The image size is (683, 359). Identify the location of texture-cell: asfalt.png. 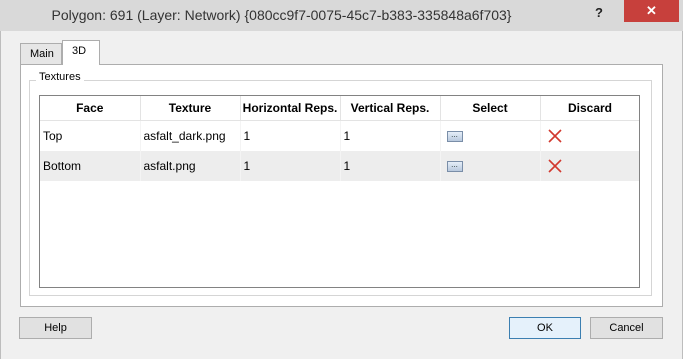
(190, 166).